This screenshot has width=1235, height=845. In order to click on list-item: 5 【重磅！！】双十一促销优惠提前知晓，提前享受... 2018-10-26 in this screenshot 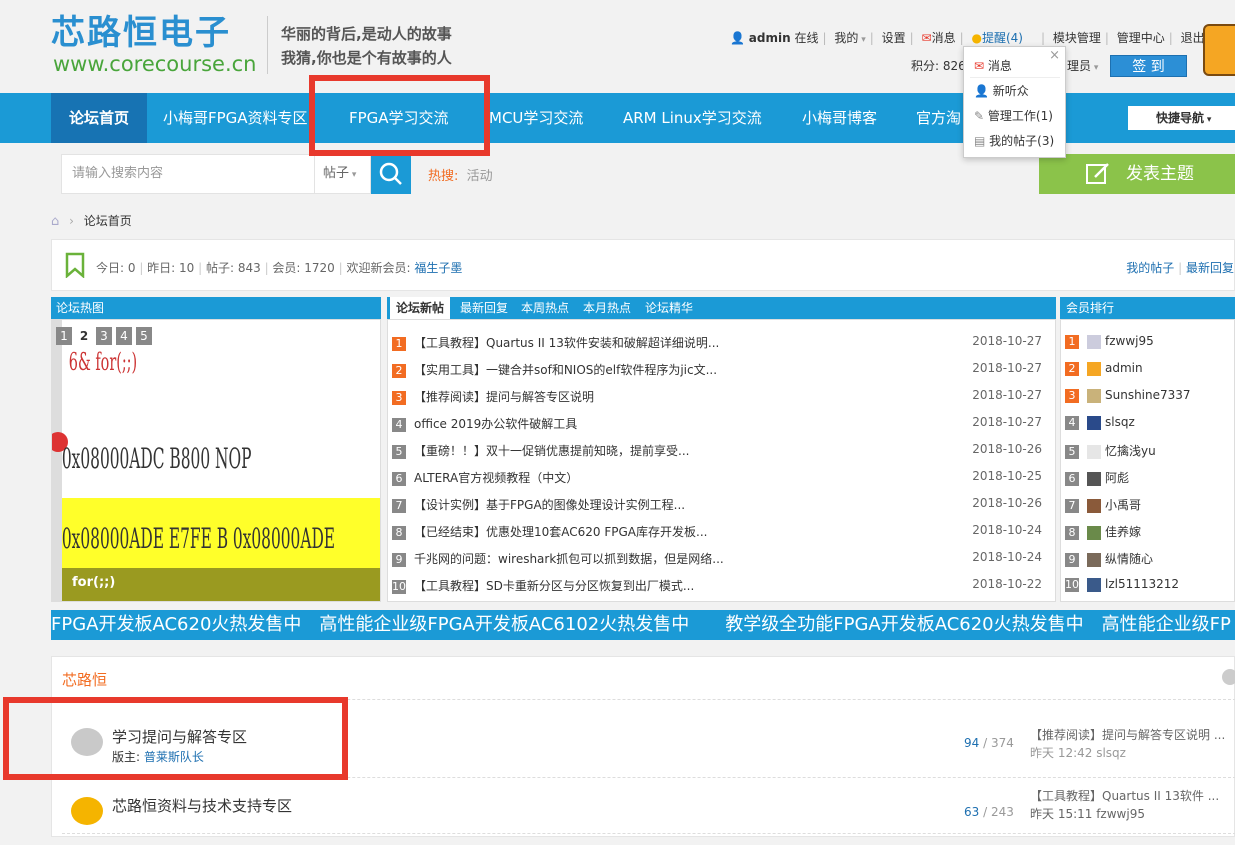, I will do `click(722, 452)`.